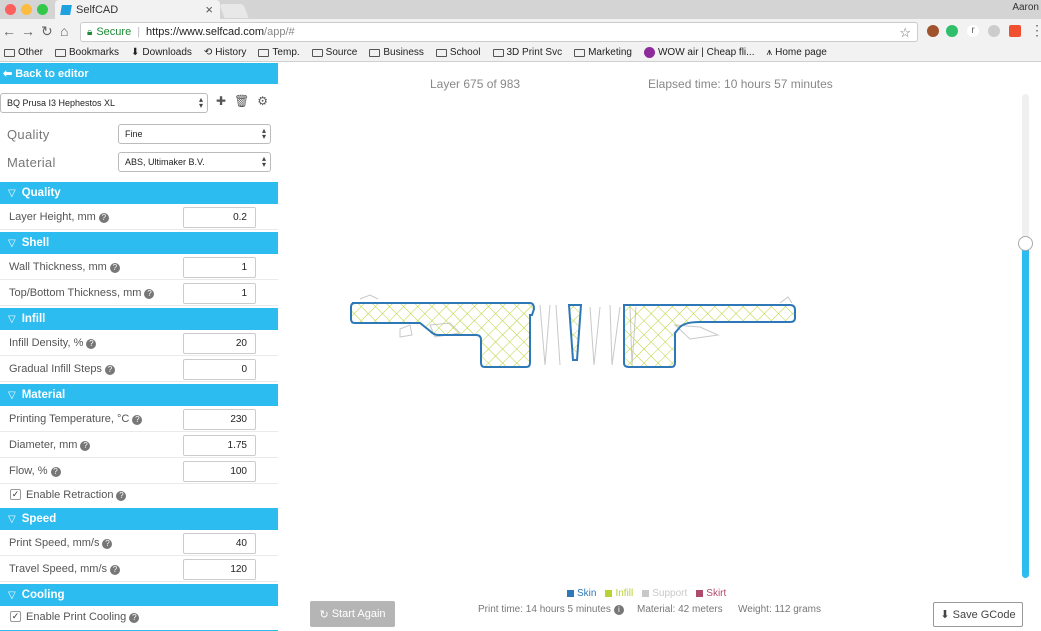  Describe the element at coordinates (54, 543) in the screenshot. I see `print-speed-label: Print Speed, mm/s` at that location.